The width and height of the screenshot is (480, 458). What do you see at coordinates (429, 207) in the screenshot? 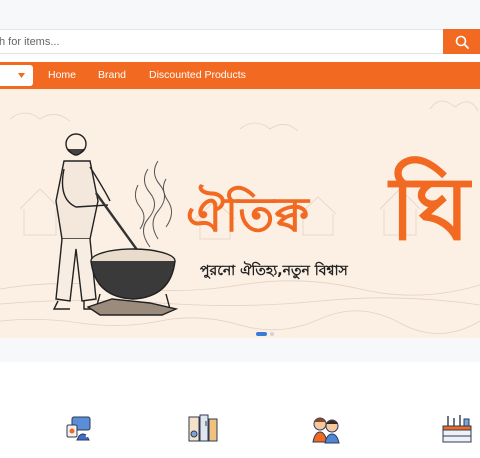
I see `banner-headline-product: ঘি` at bounding box center [429, 207].